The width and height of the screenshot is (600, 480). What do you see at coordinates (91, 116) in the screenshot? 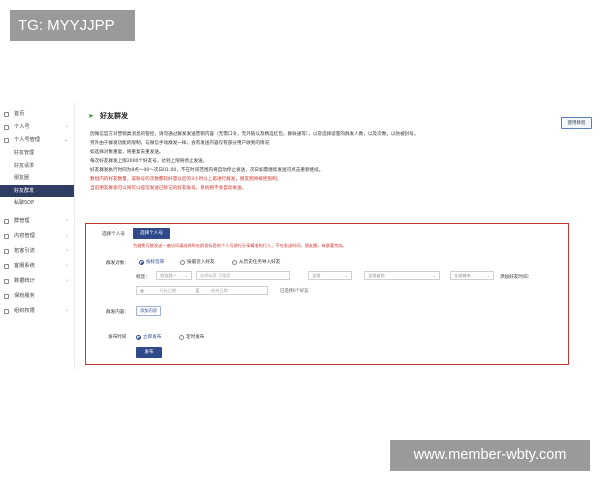
I see `paper-plane-icon: ➤` at bounding box center [91, 116].